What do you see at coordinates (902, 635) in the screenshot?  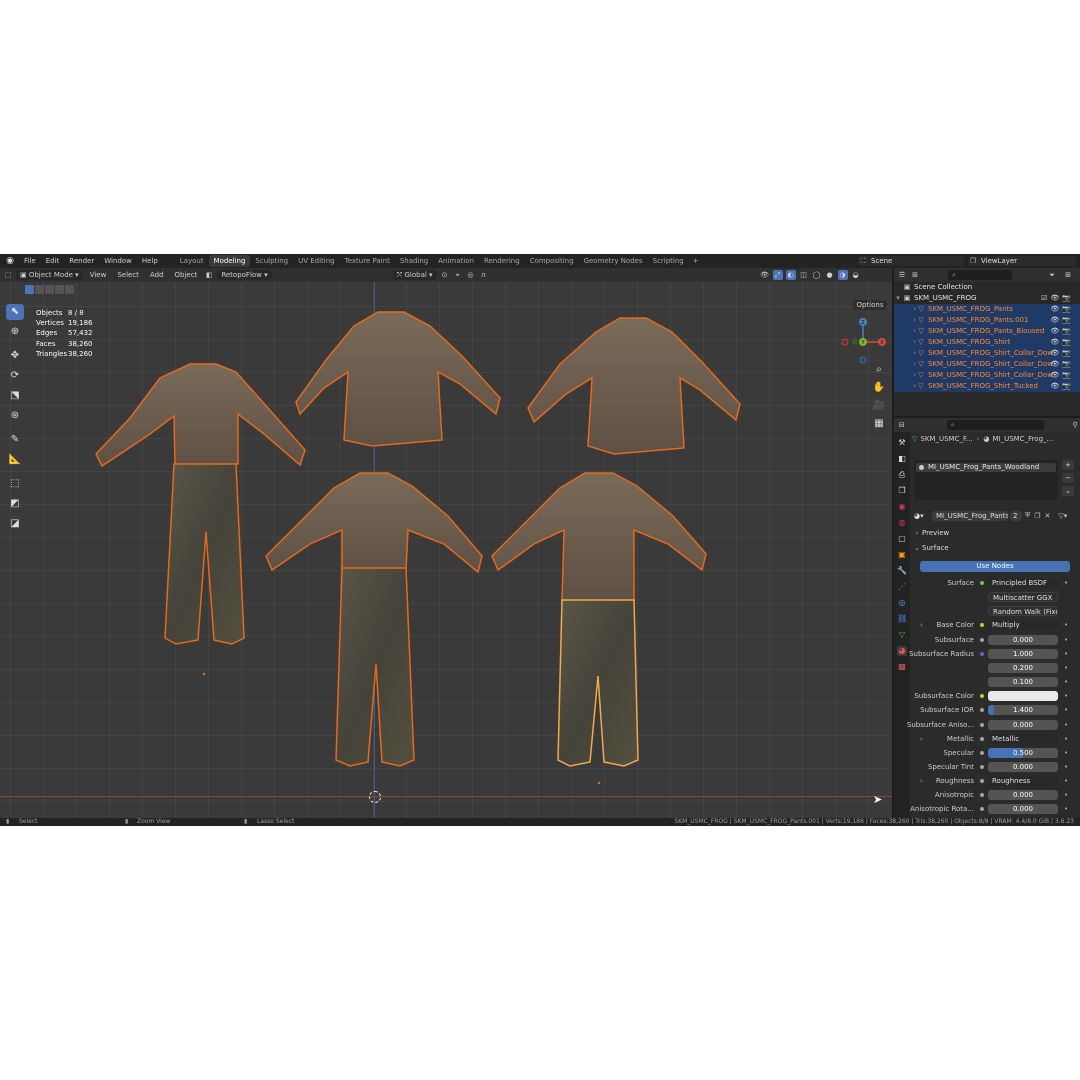 I see `data-tab-icon: ▽` at bounding box center [902, 635].